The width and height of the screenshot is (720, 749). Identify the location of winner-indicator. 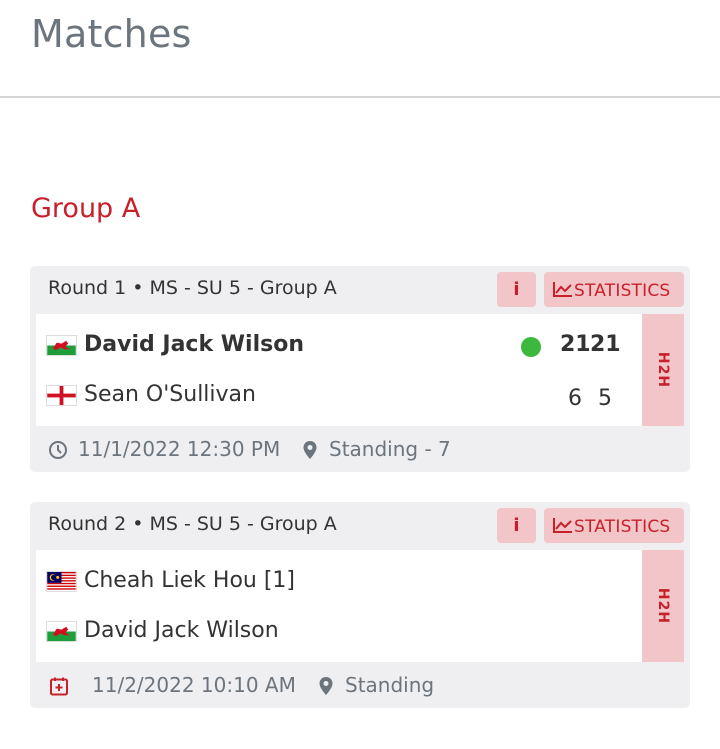
(531, 347).